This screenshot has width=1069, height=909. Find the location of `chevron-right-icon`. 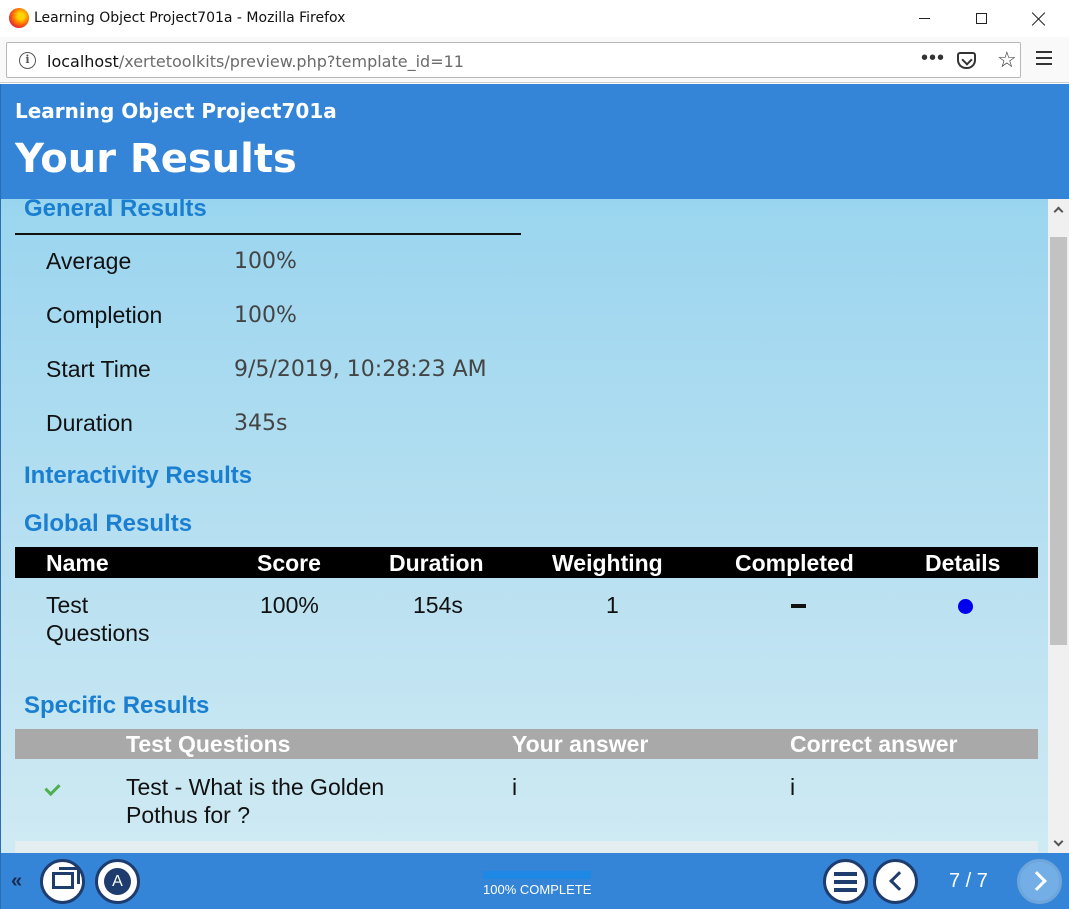

chevron-right-icon is located at coordinates (1037, 881).